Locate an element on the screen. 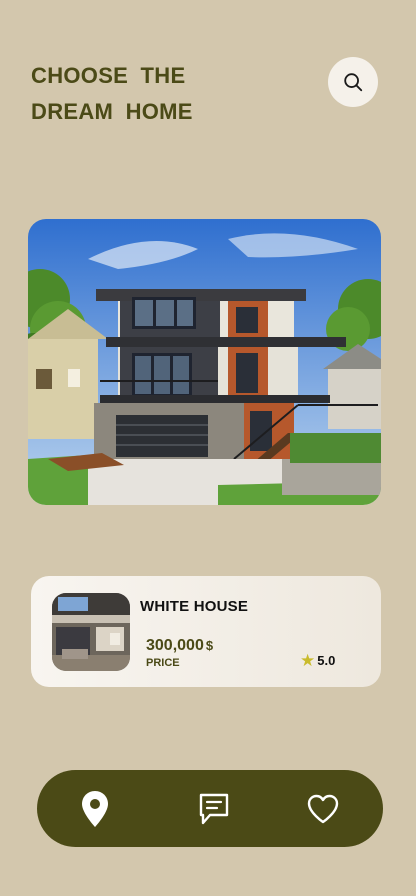  search-icon is located at coordinates (353, 82).